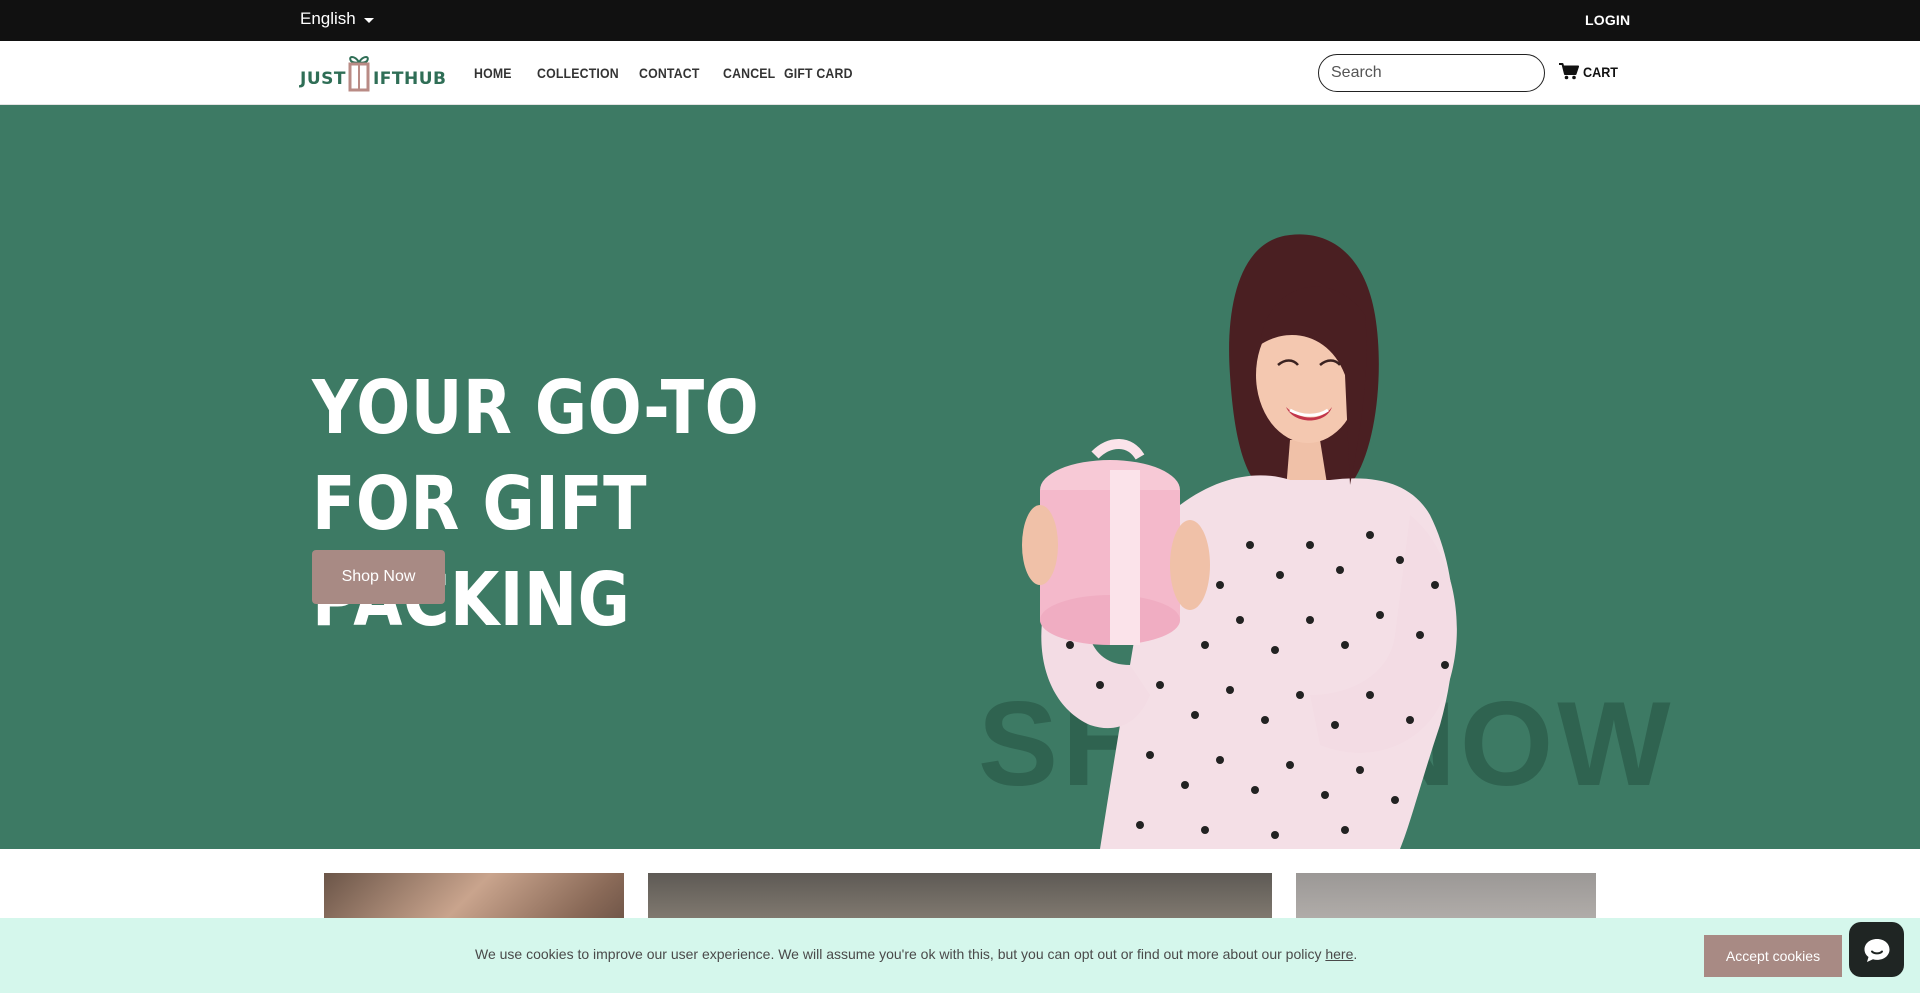 The width and height of the screenshot is (1920, 993). What do you see at coordinates (378, 577) in the screenshot?
I see `shop-now-button: Shop Now` at bounding box center [378, 577].